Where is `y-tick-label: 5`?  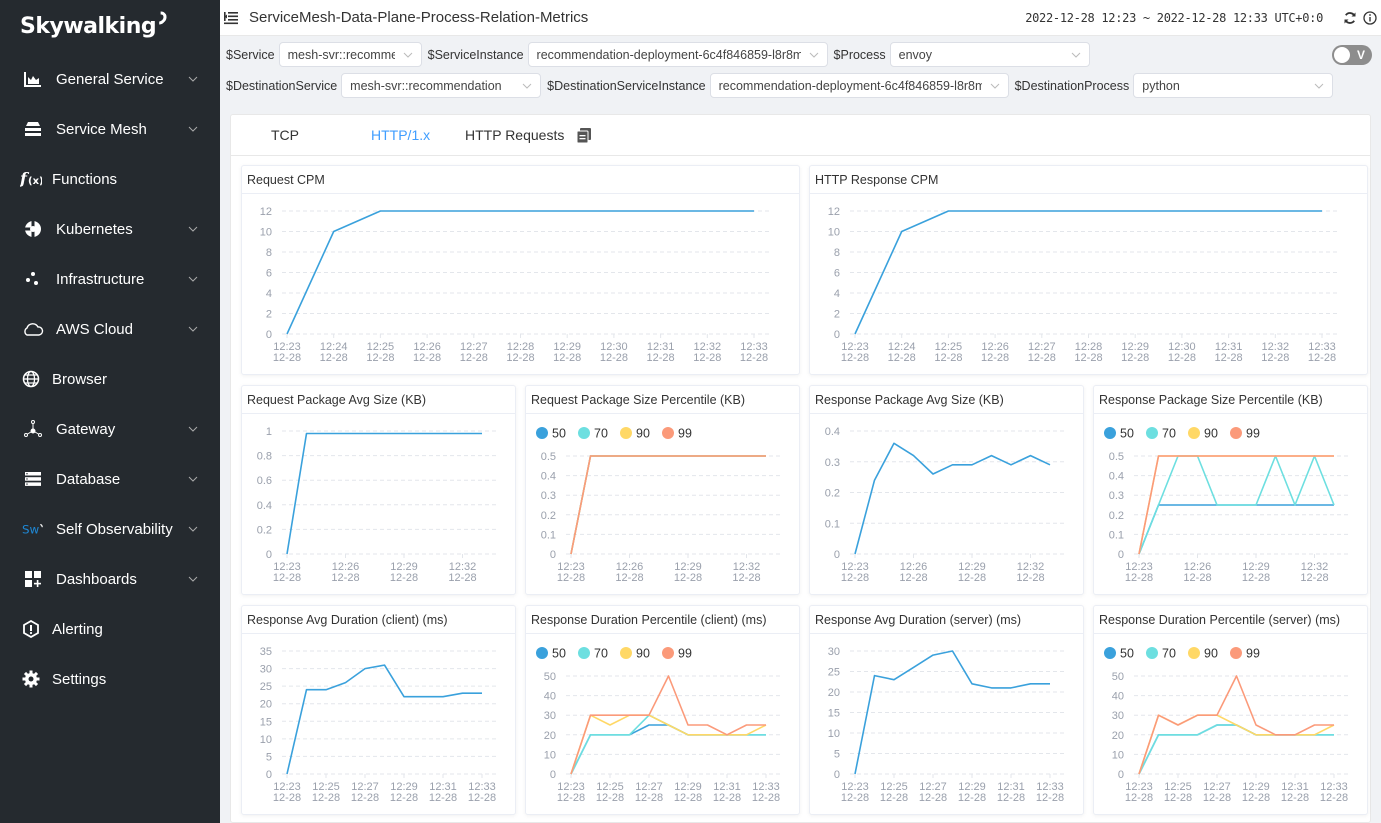 y-tick-label: 5 is located at coordinates (837, 755).